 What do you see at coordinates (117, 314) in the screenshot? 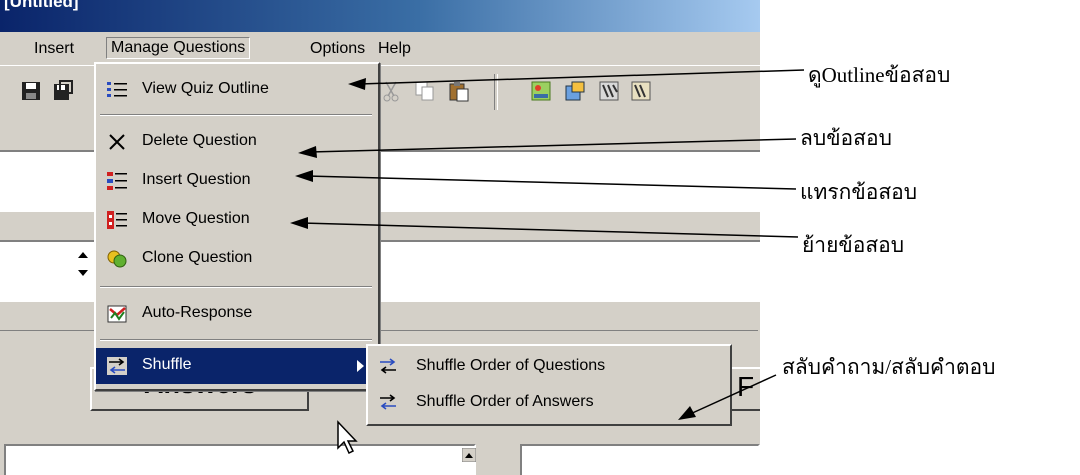
I see `auto-response-icon` at bounding box center [117, 314].